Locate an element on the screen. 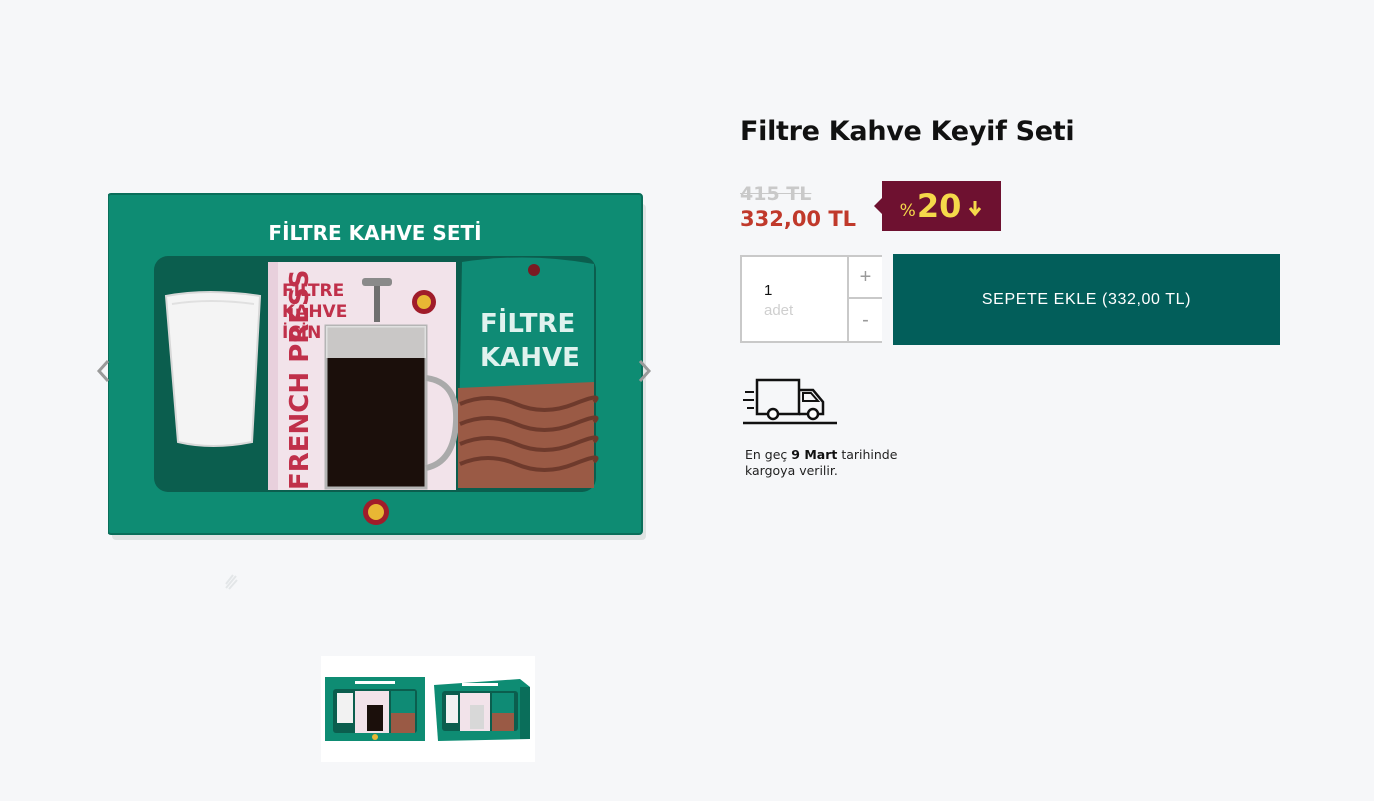 The height and width of the screenshot is (801, 1374). discount-badge: % 20 is located at coordinates (937, 206).